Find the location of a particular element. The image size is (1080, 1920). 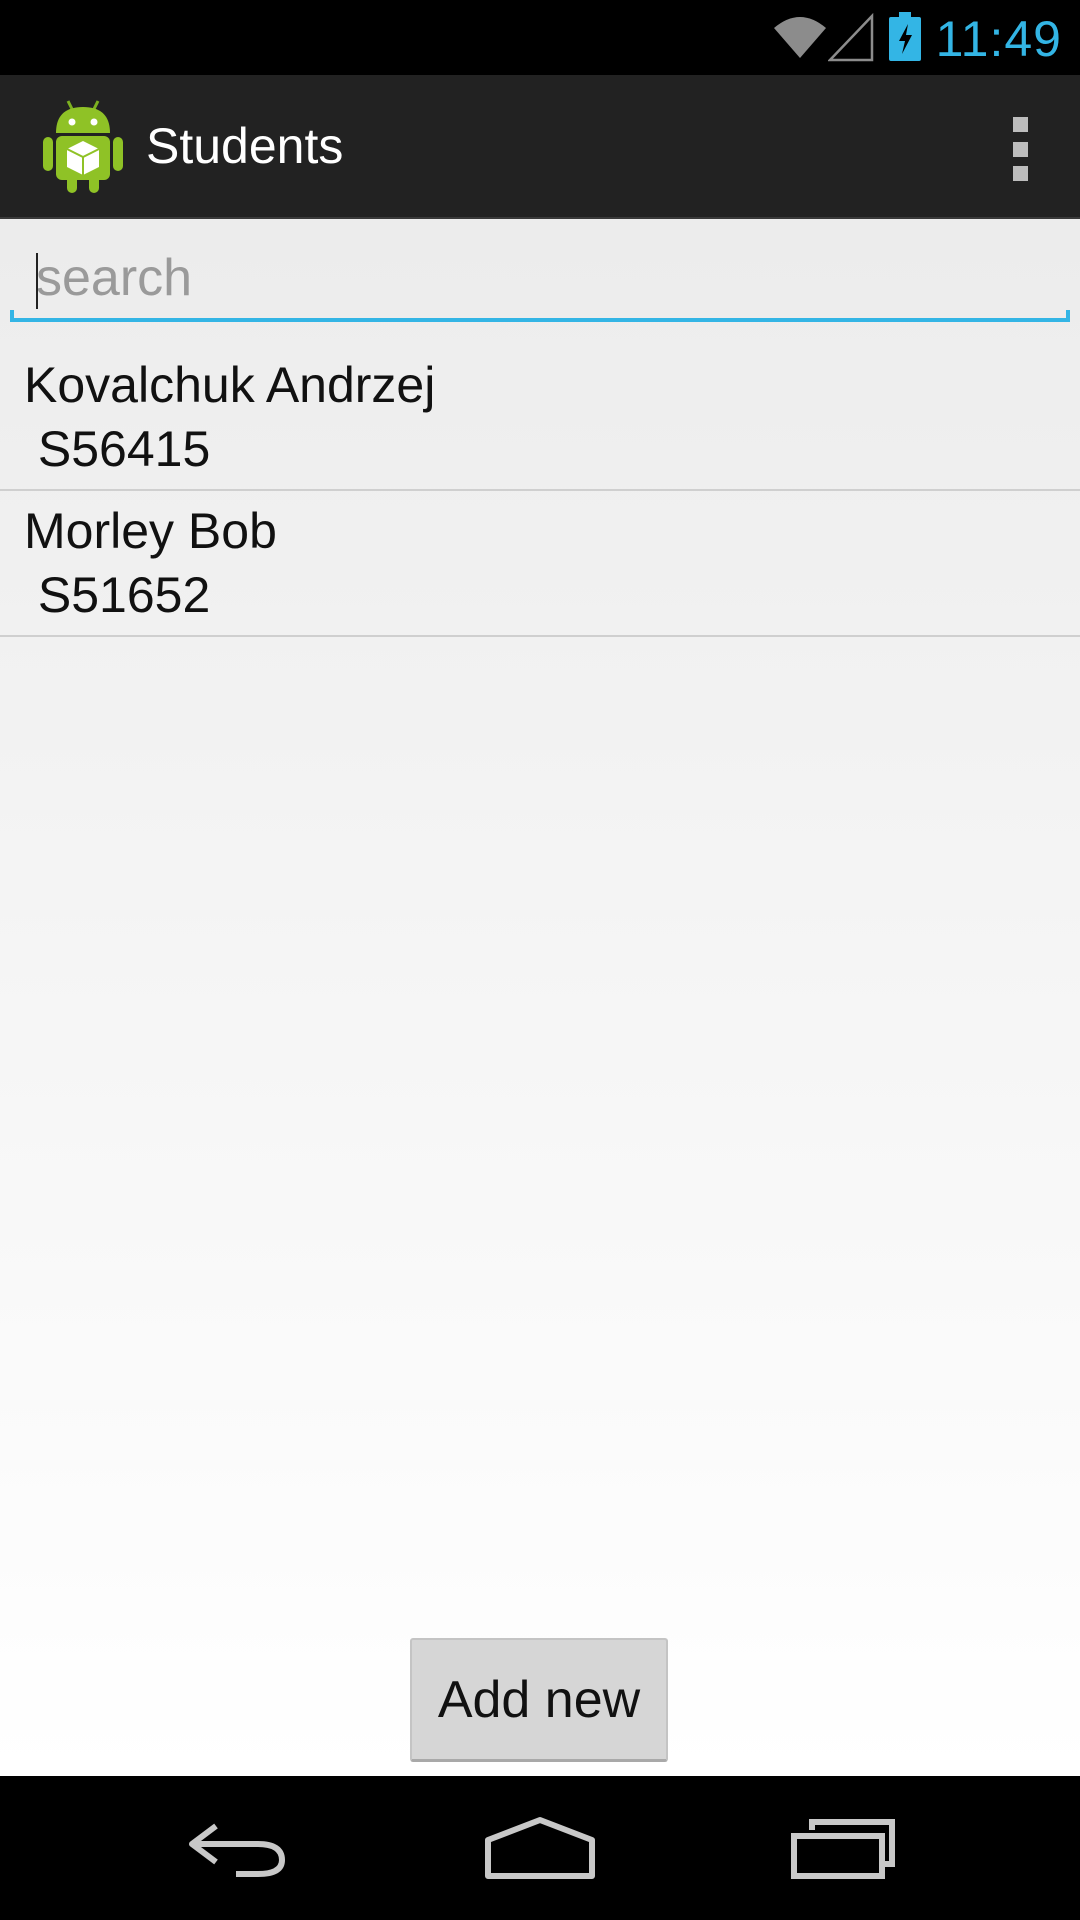

cell-signal-icon is located at coordinates (851, 37).